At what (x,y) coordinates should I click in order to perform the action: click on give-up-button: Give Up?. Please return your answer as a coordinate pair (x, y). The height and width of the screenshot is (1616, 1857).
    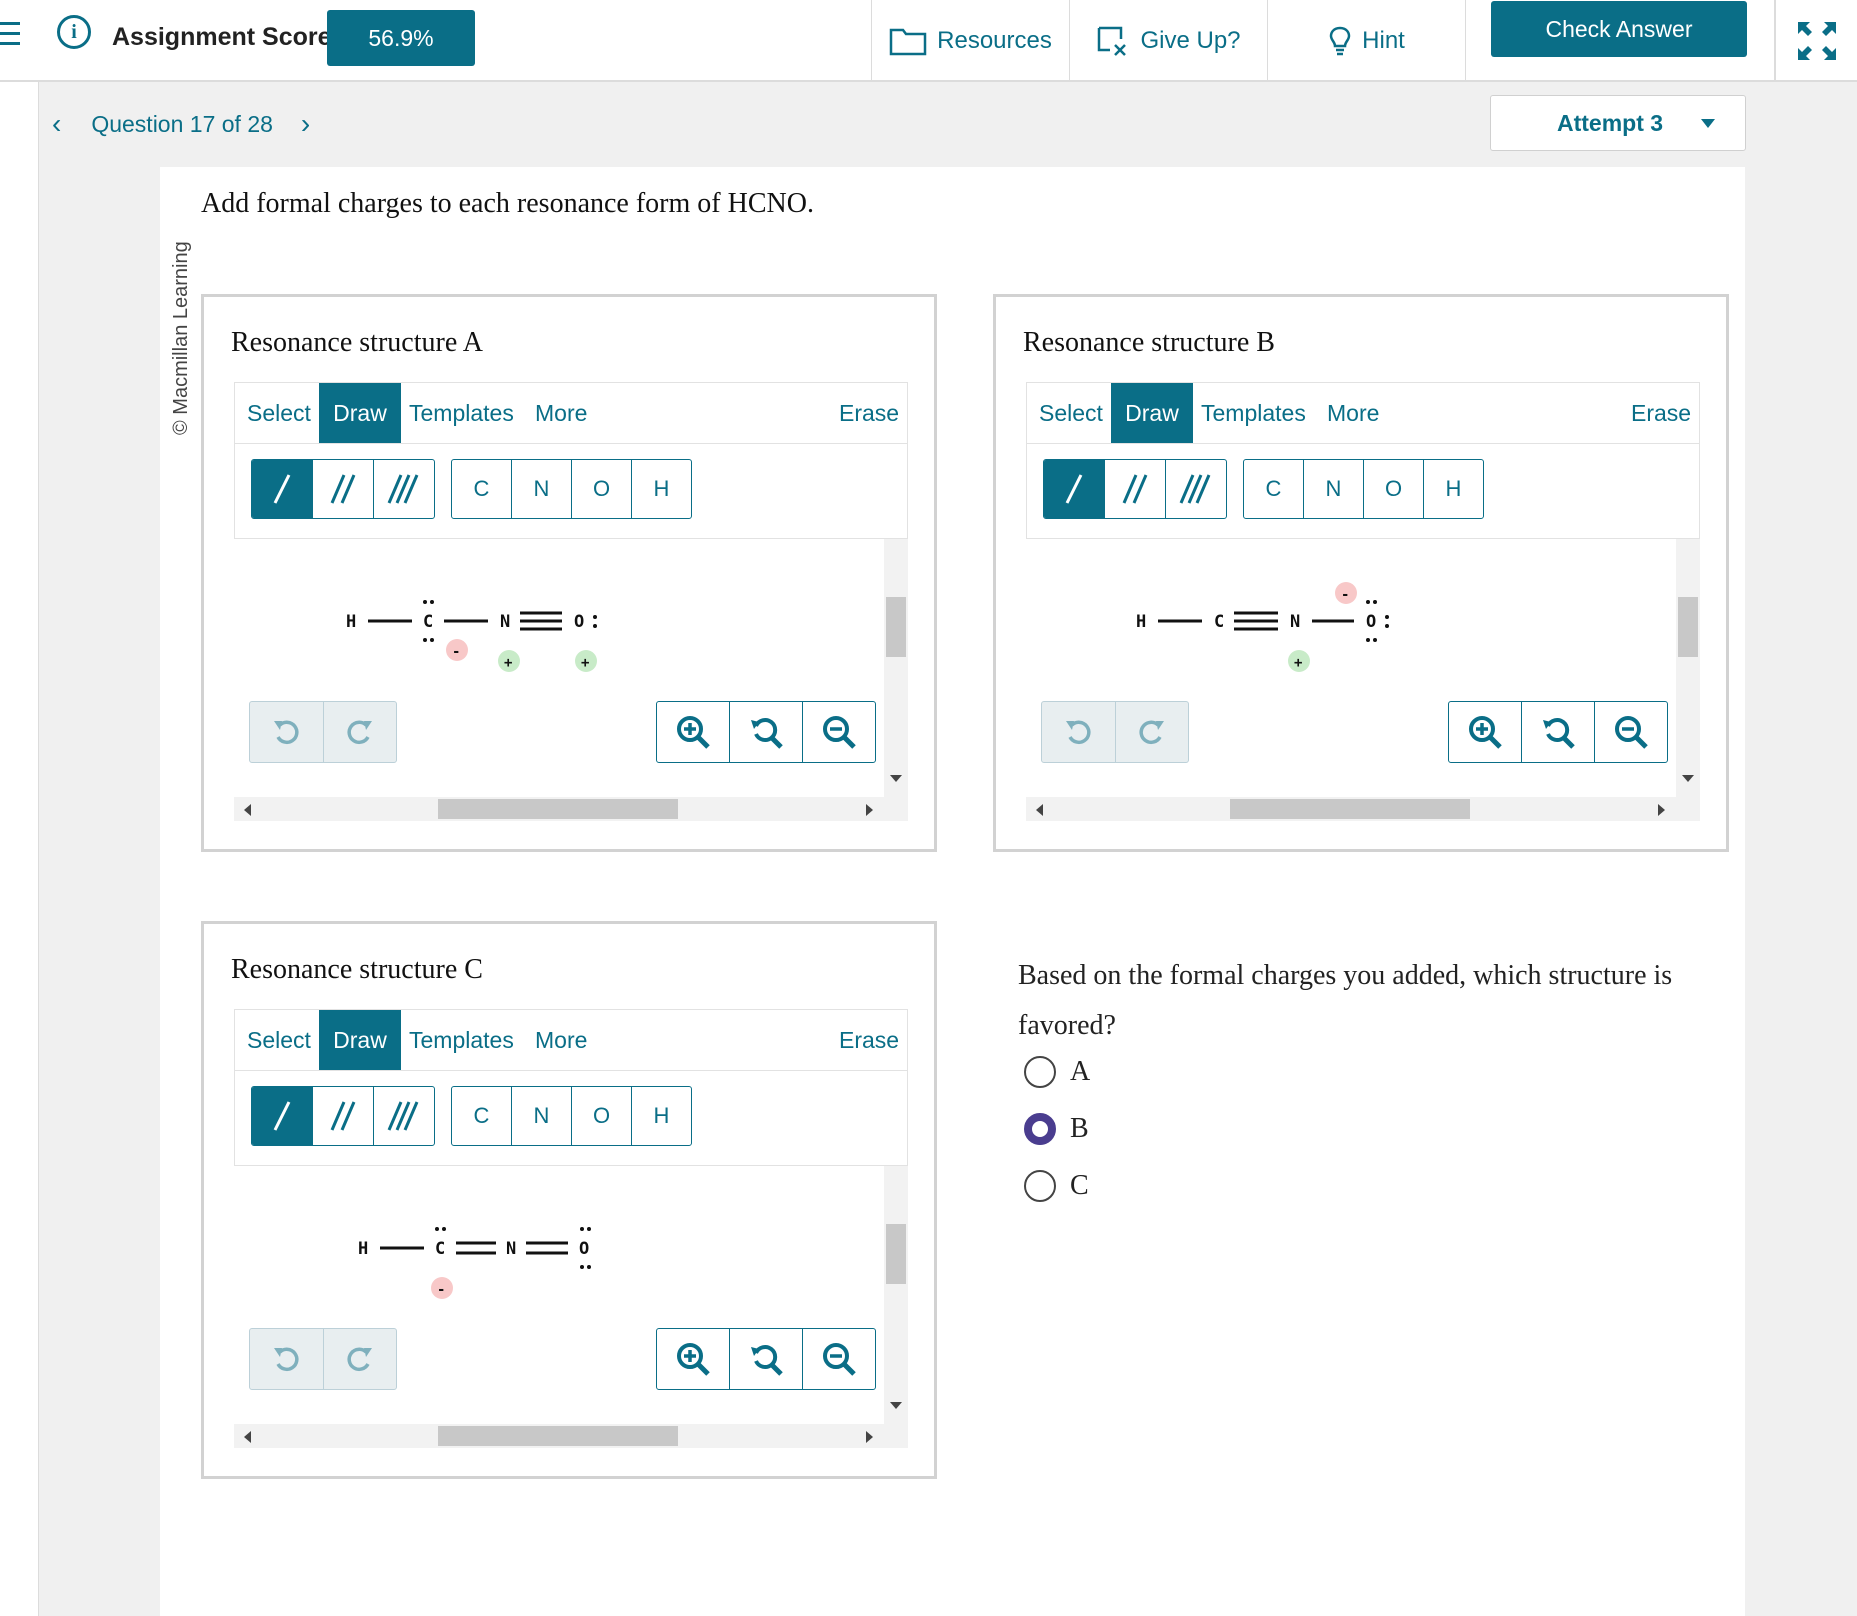
    Looking at the image, I should click on (1168, 41).